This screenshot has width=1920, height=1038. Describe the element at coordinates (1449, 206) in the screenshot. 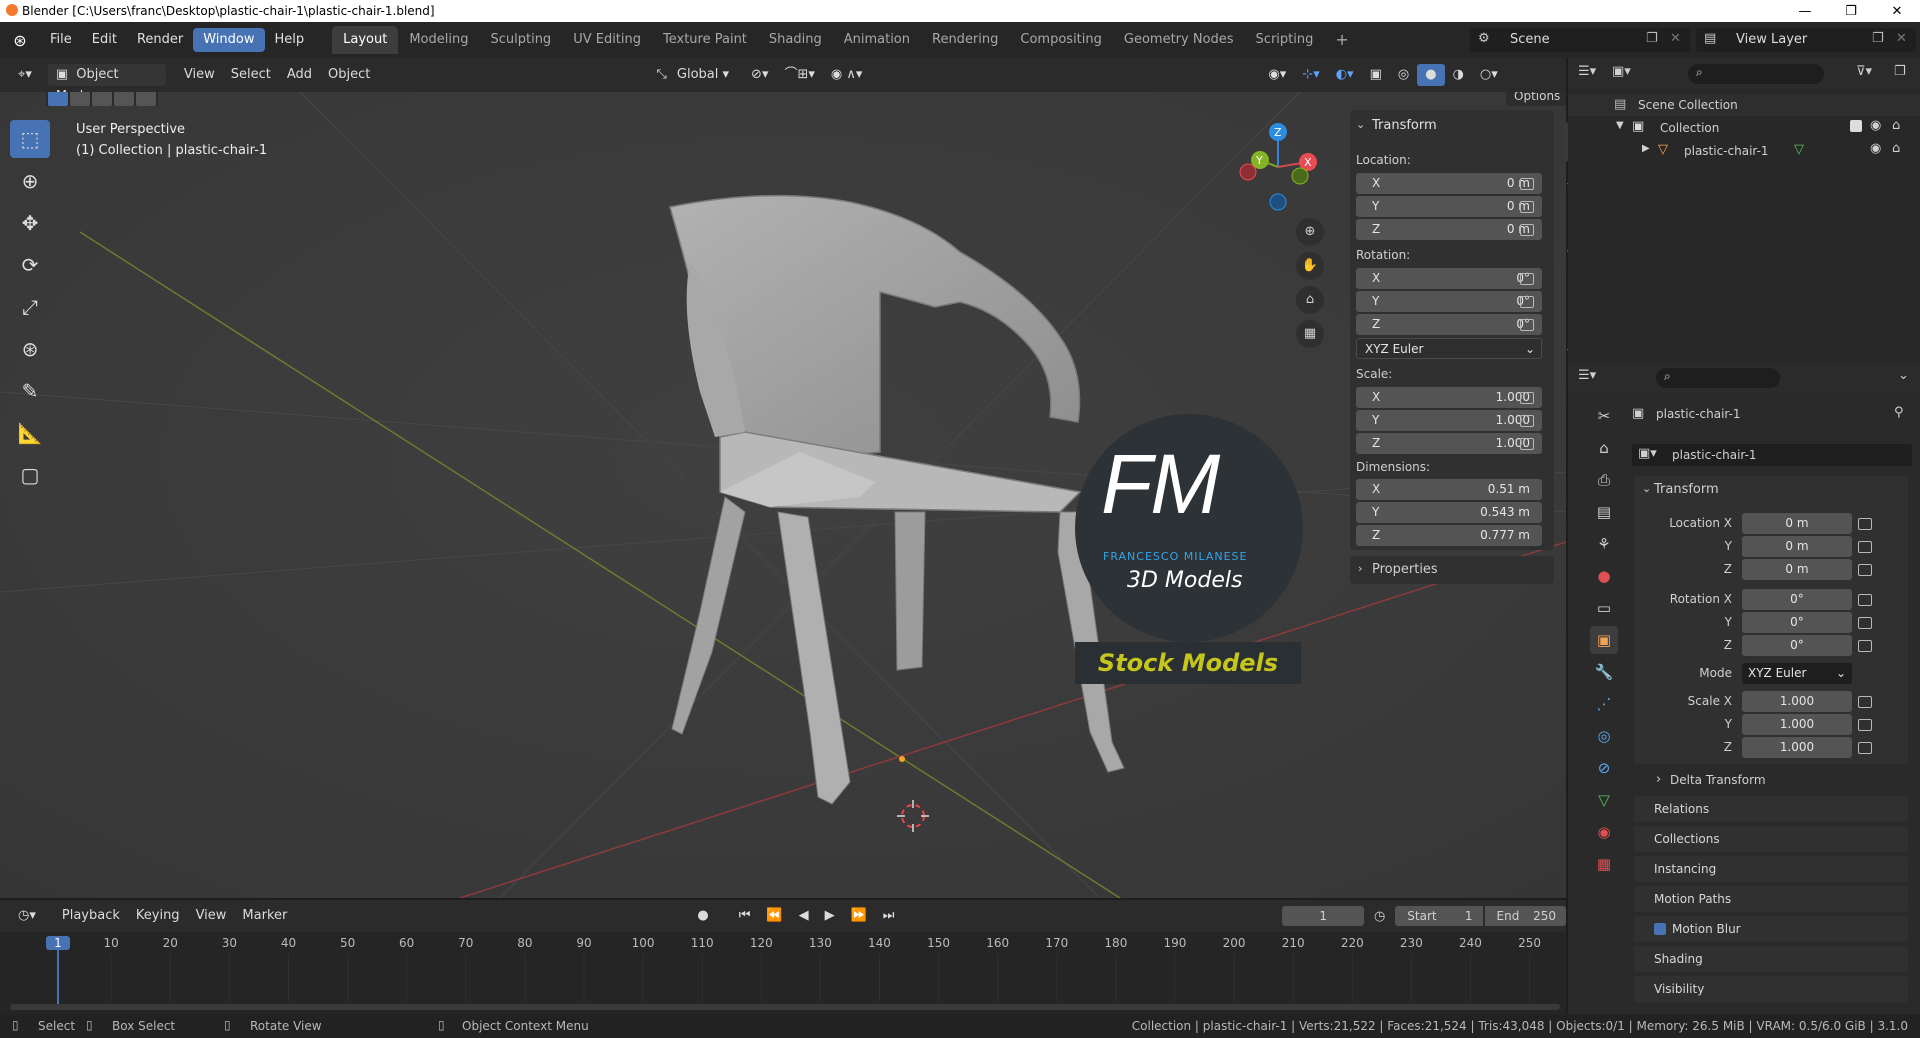

I see `location-y-field: Y0 m` at that location.